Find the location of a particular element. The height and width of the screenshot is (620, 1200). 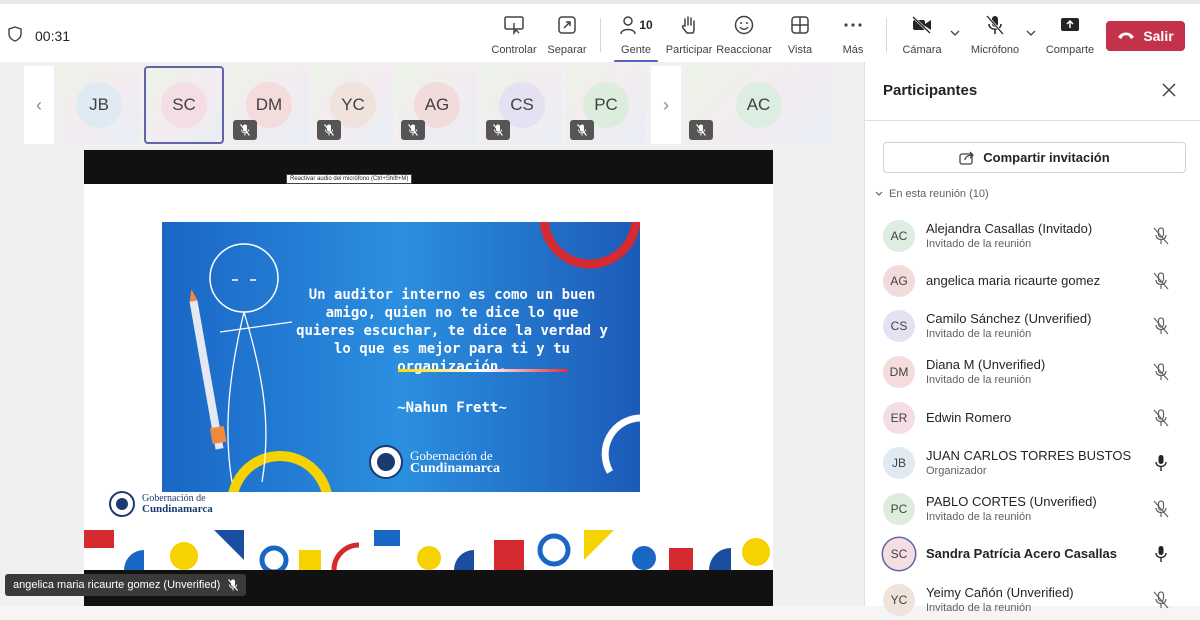

people-icon is located at coordinates (628, 25).